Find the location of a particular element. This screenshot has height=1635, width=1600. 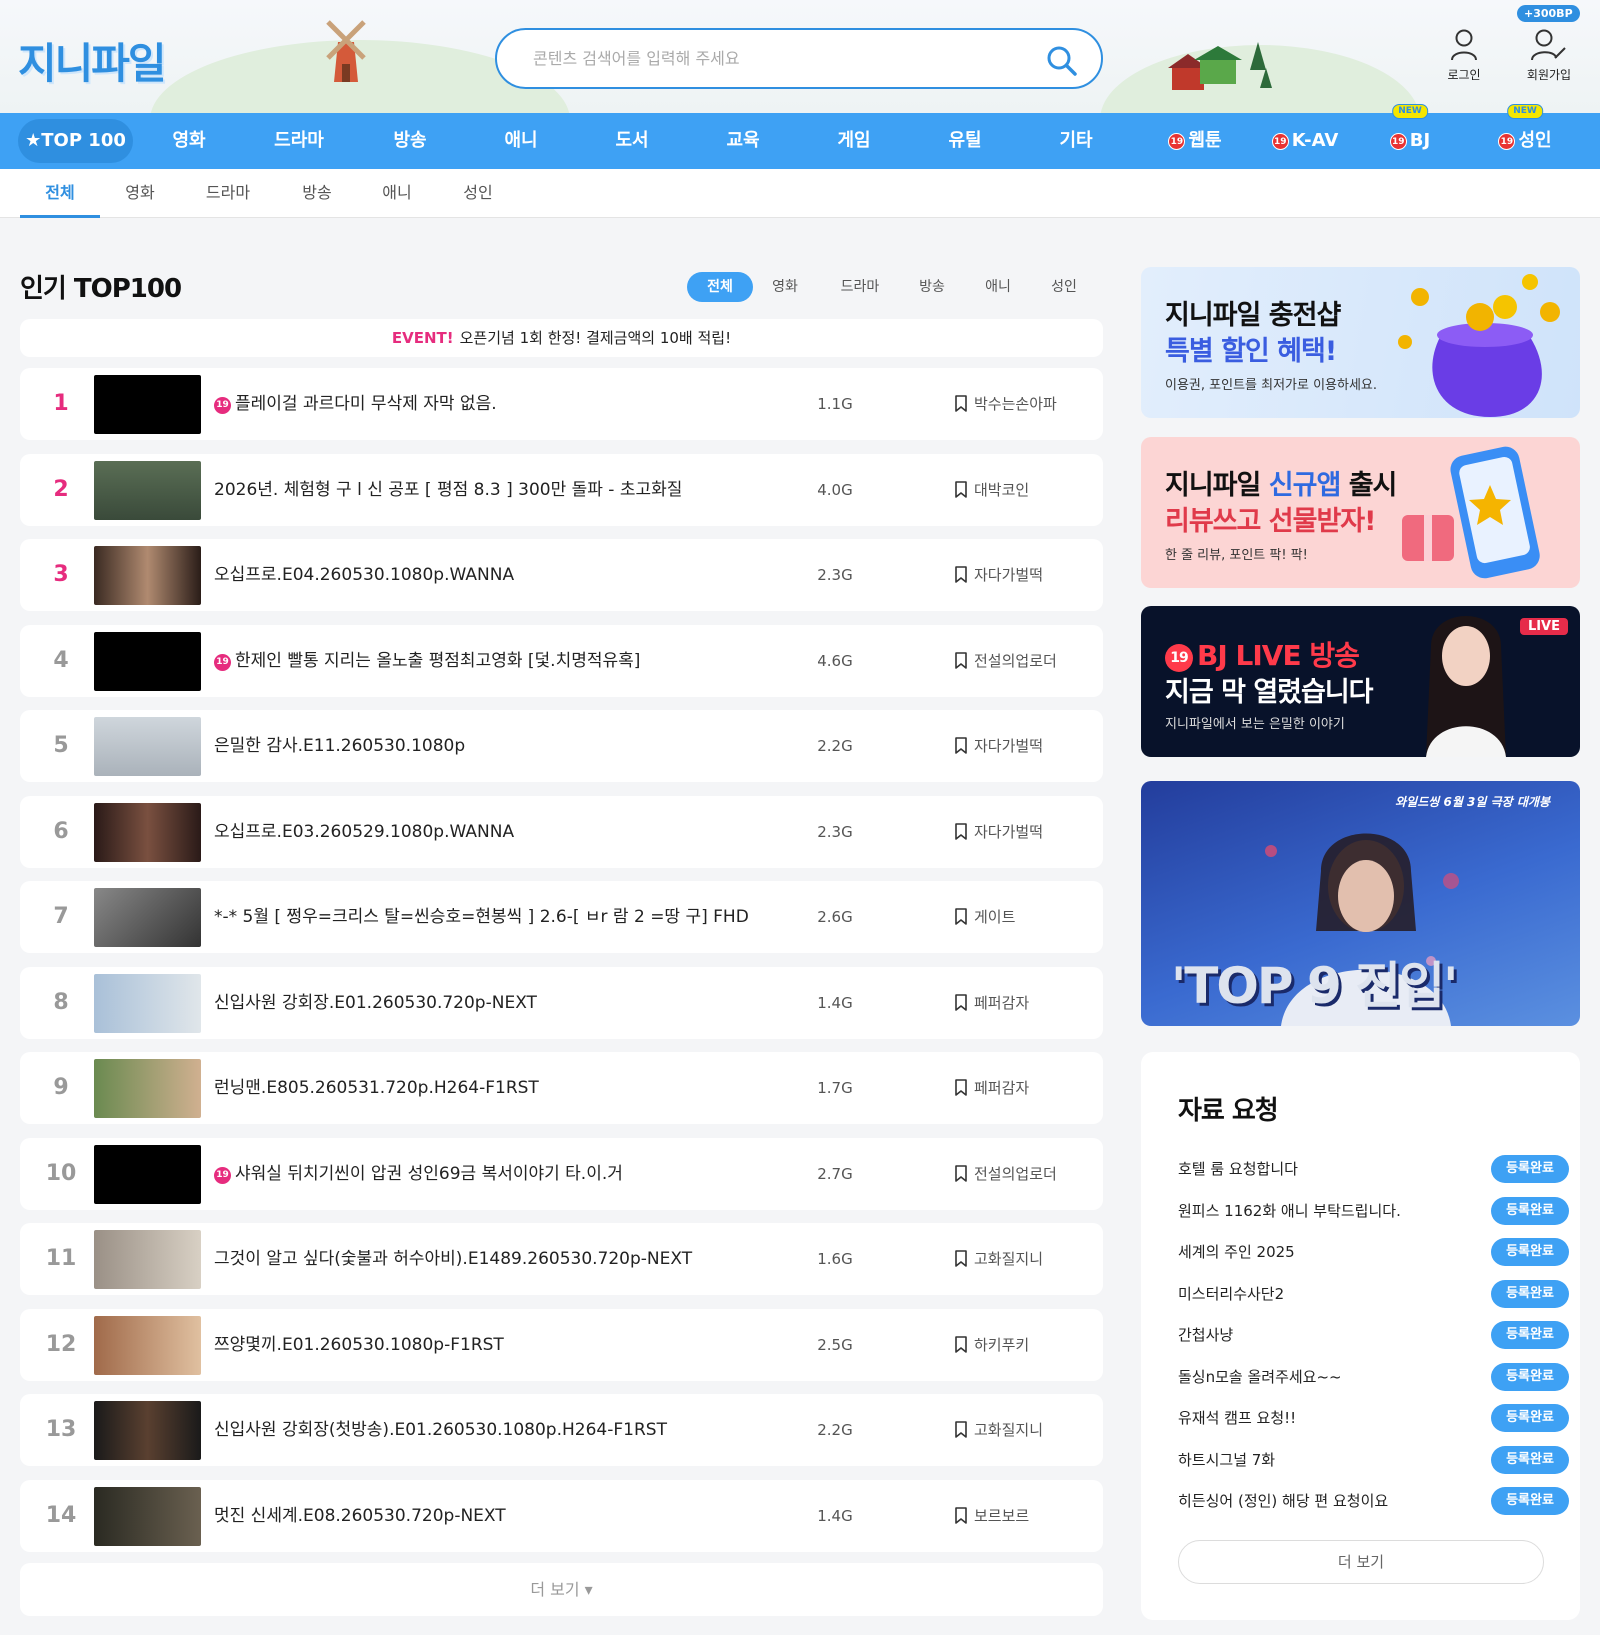

table-row: 12 쯔양몇끼.E01.260530.1080p-F1RST 2.5G 하키푸키 is located at coordinates (561, 1344).